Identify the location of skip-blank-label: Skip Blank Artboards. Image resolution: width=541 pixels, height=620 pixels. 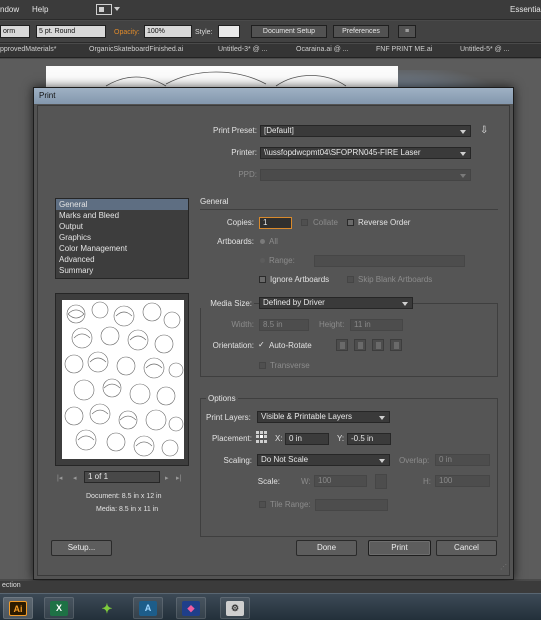
(395, 279).